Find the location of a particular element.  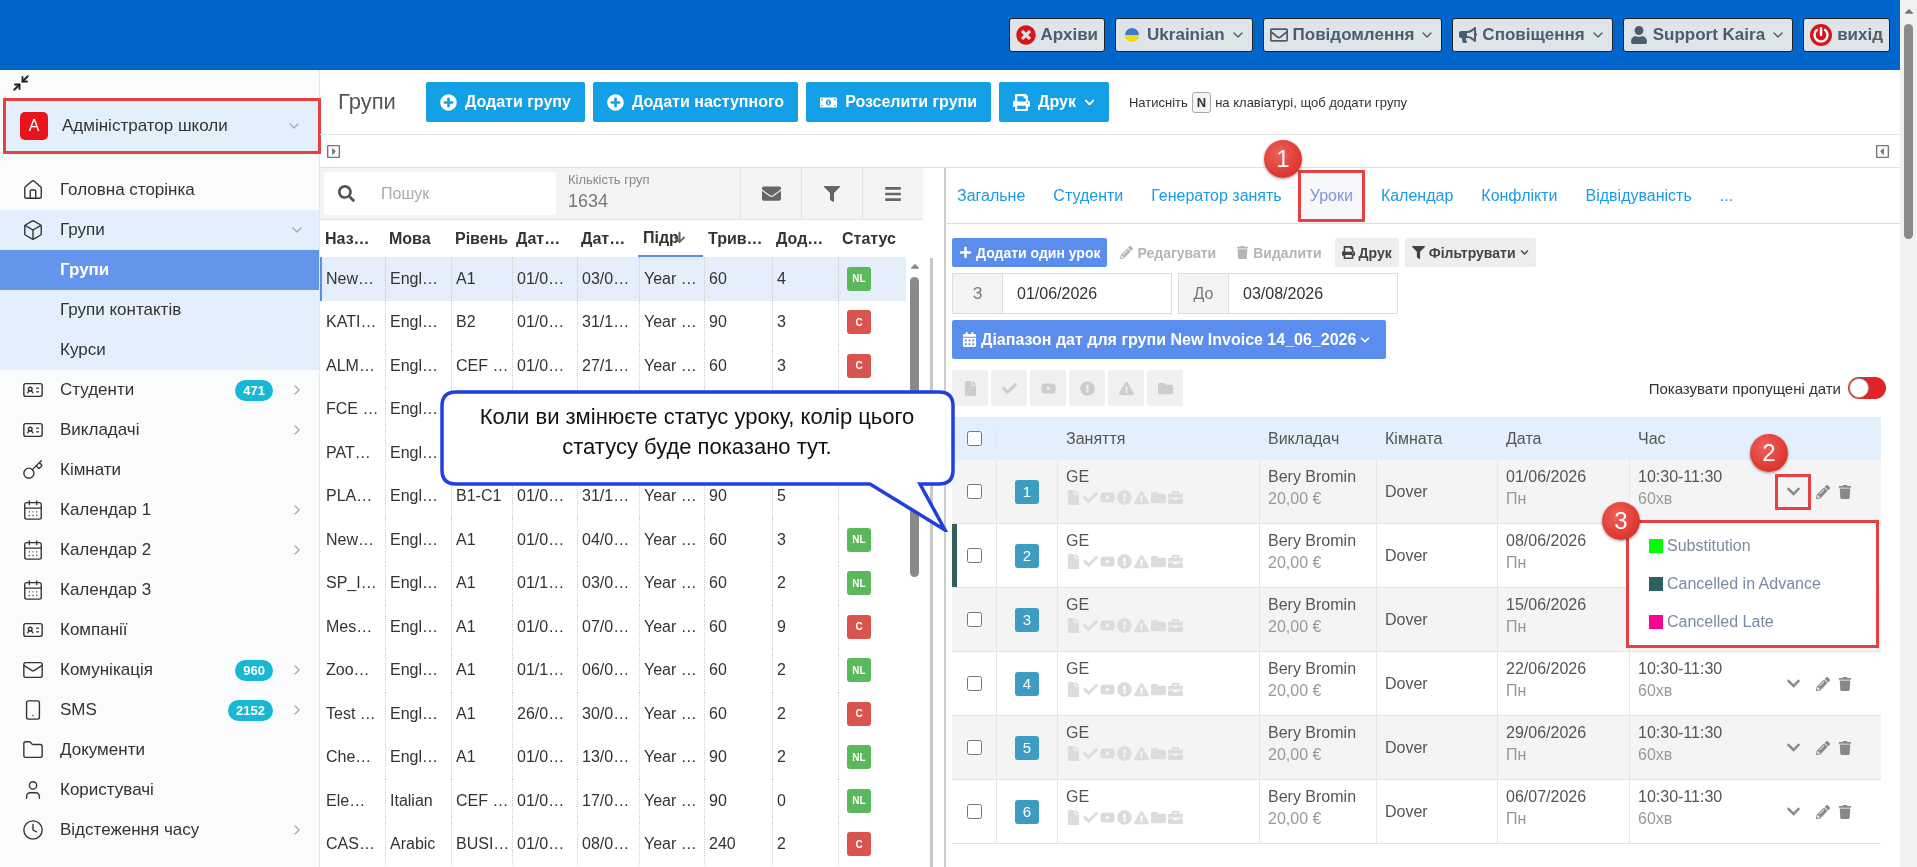

sidebar-item: Календар 3 is located at coordinates (159, 590).